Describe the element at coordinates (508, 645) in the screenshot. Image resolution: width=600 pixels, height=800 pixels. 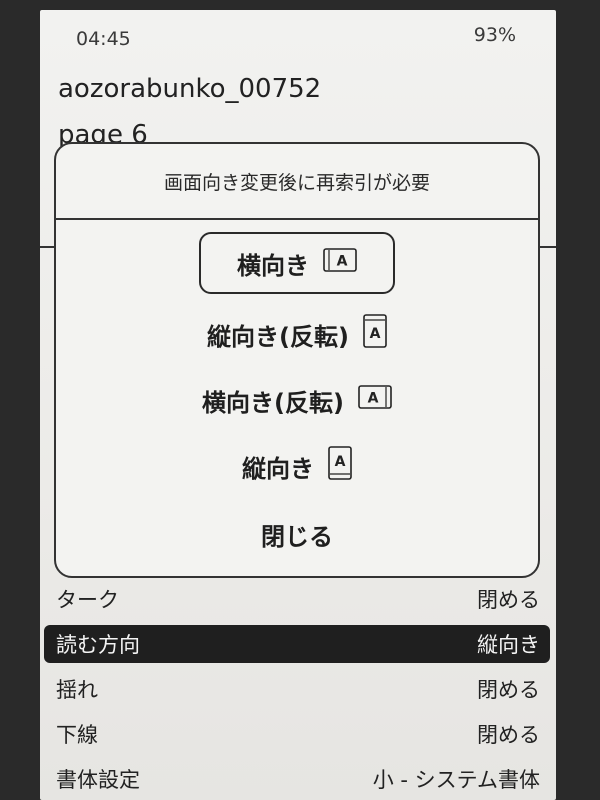
I see `menu-item-value: 縦向き` at that location.